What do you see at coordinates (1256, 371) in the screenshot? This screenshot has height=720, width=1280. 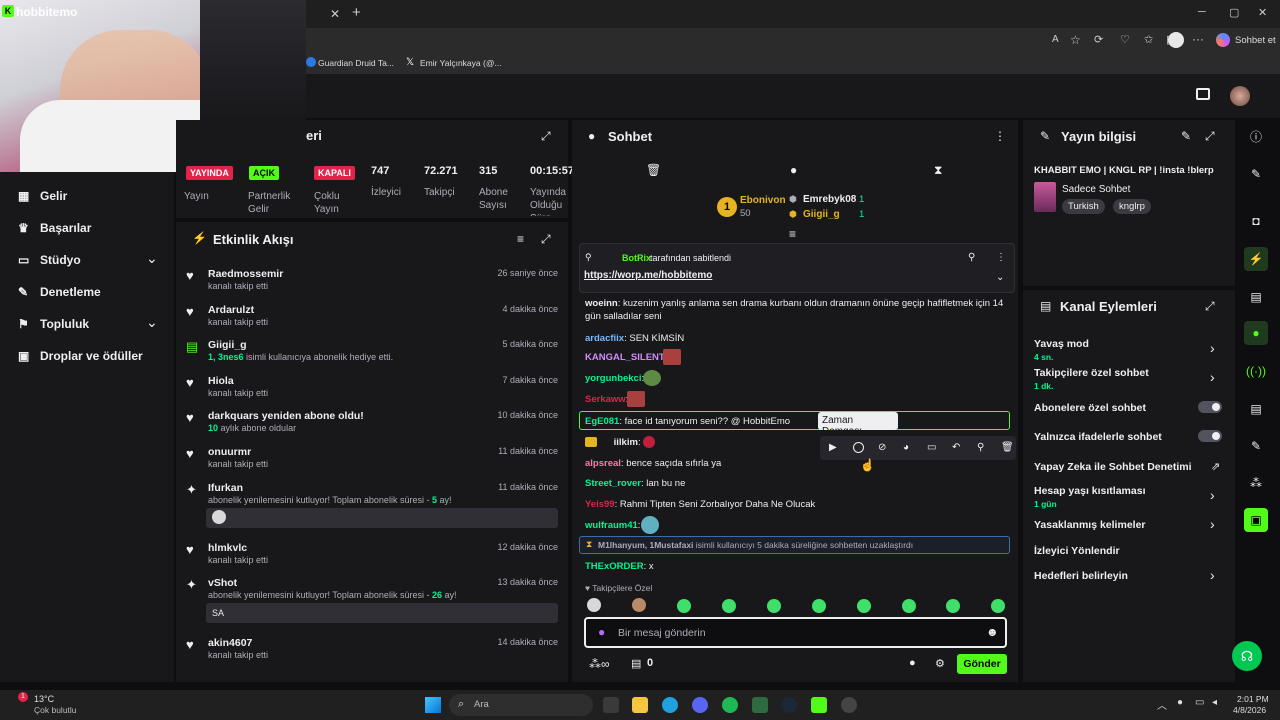 I see `broadcast-icon: ((·))` at bounding box center [1256, 371].